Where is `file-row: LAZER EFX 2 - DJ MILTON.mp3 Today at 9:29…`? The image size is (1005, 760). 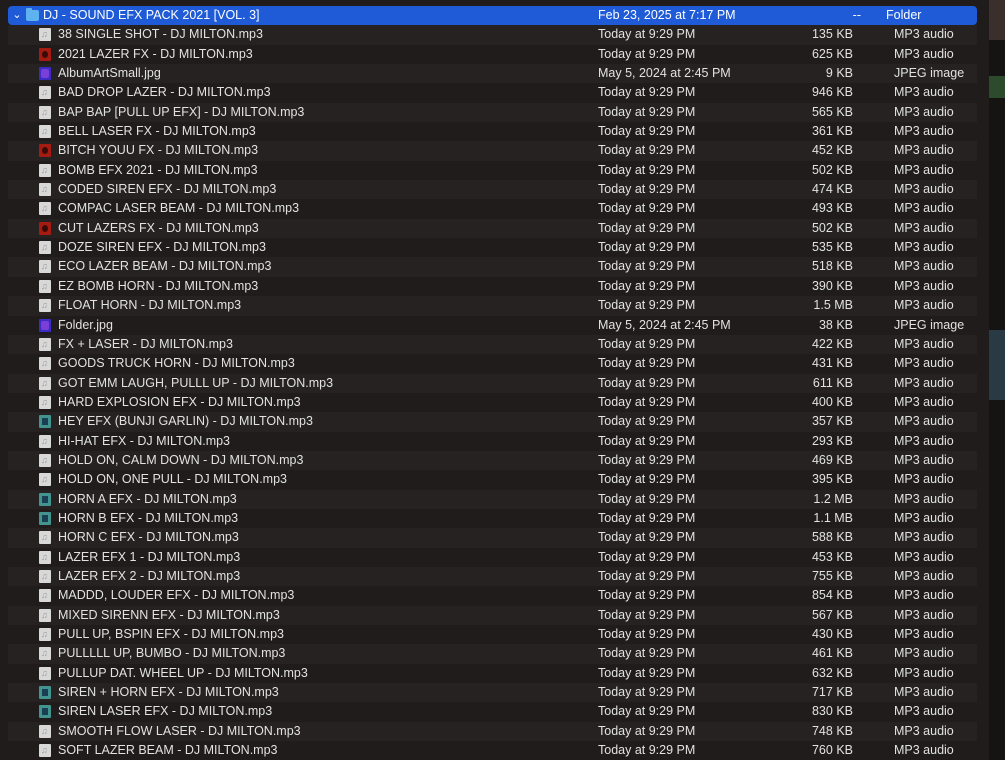 file-row: LAZER EFX 2 - DJ MILTON.mp3 Today at 9:29… is located at coordinates (492, 576).